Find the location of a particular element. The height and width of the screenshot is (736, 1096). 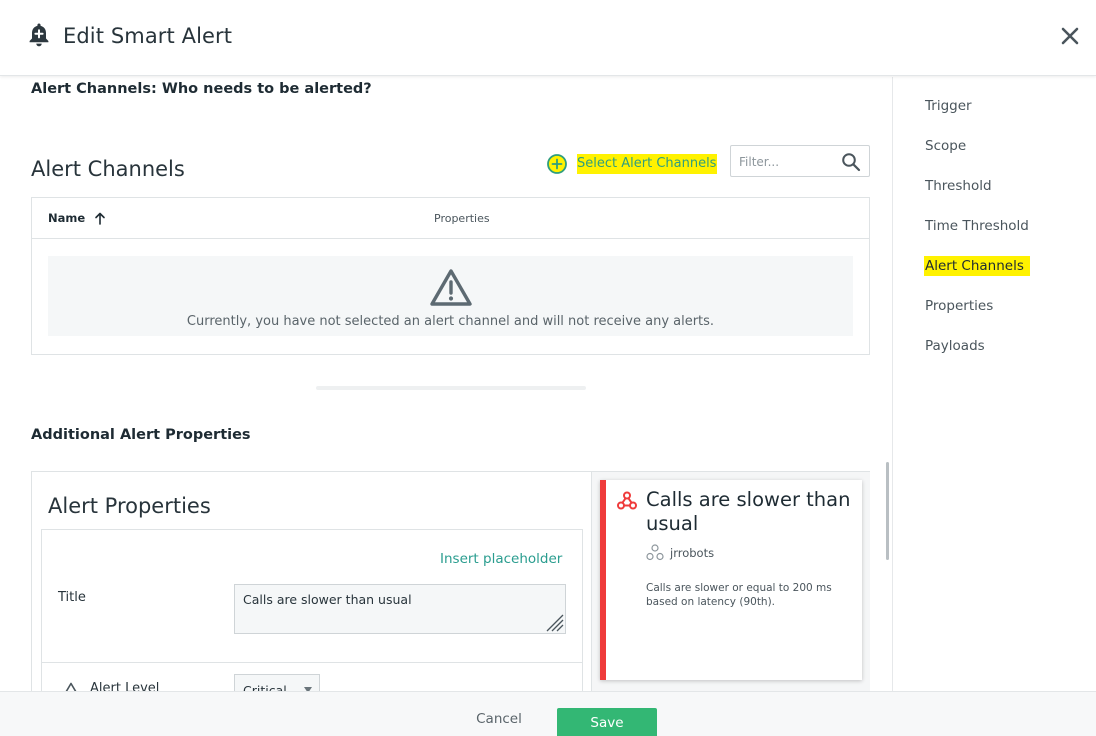

save-button: Save is located at coordinates (607, 722).